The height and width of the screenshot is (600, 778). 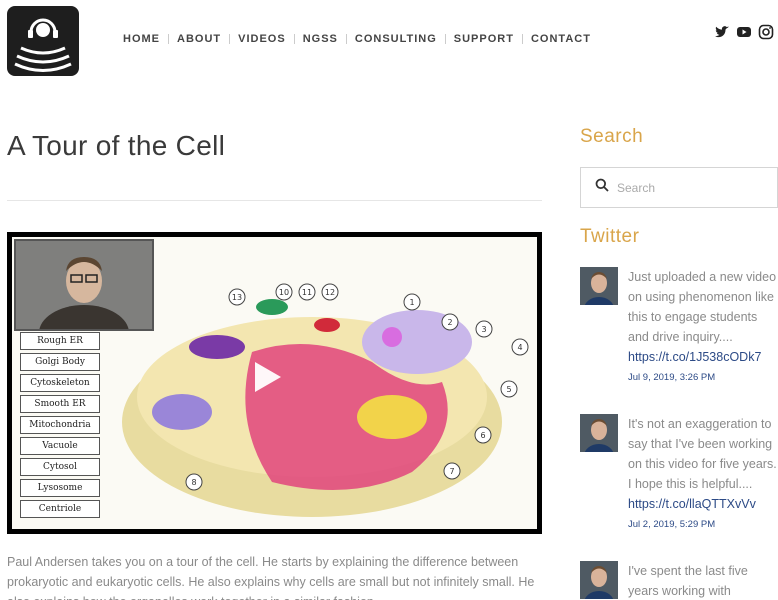 I want to click on headphones-logo-icon, so click(x=43, y=45).